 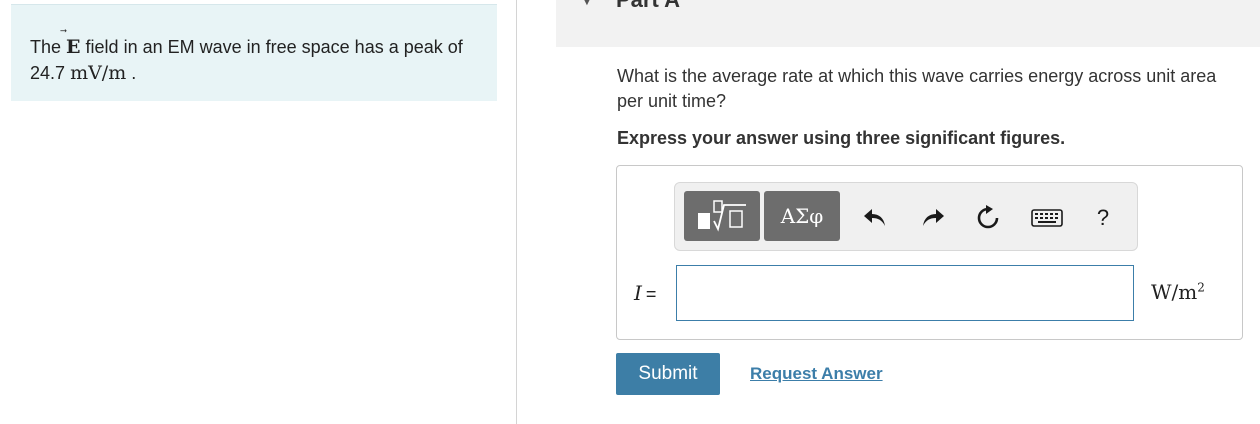 I want to click on problem-text-end: ., so click(x=134, y=73).